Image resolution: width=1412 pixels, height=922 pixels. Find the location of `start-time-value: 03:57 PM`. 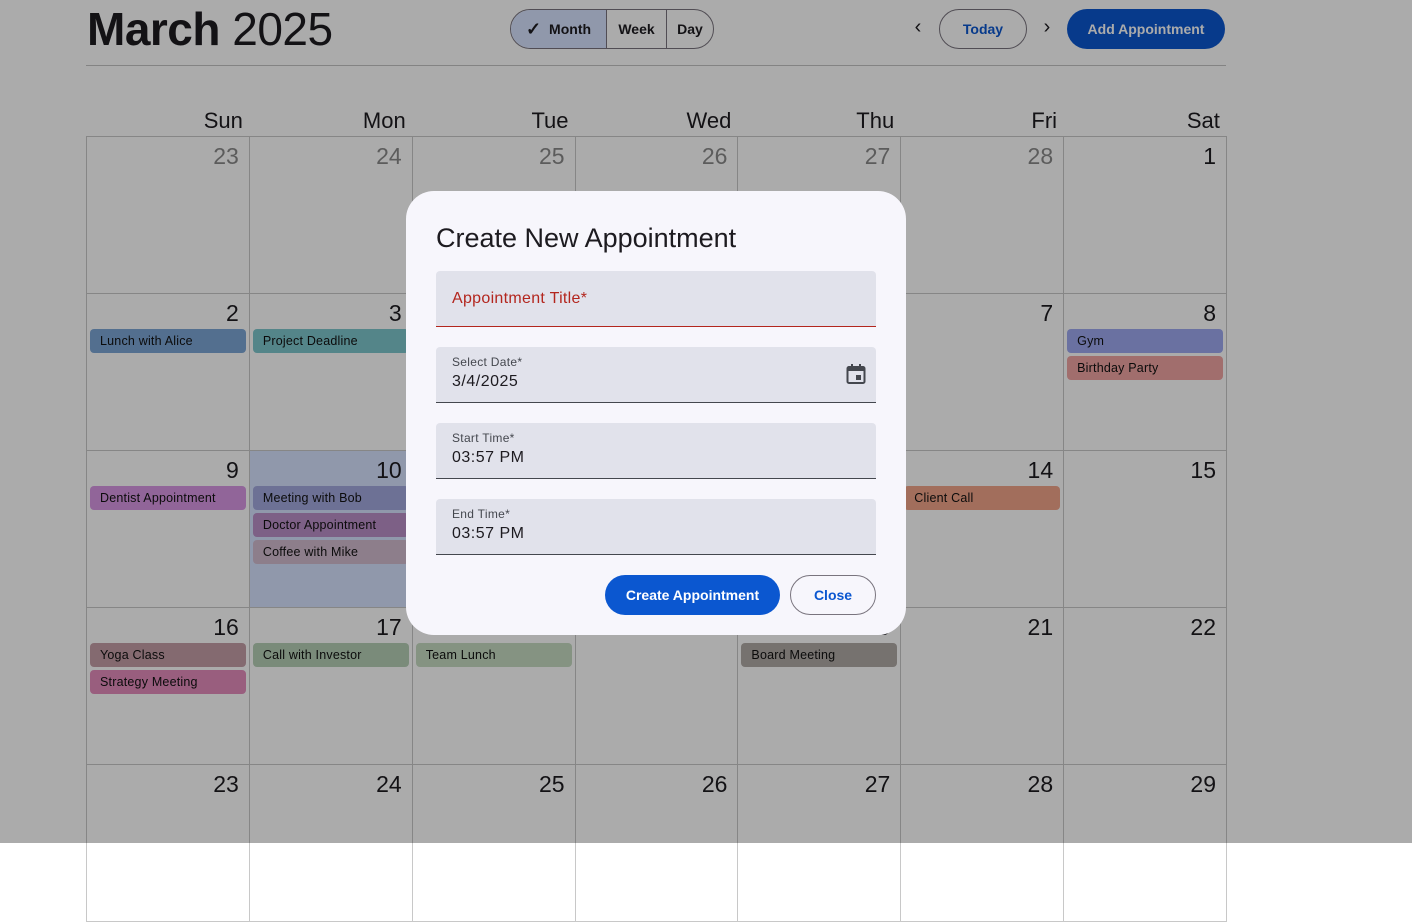

start-time-value: 03:57 PM is located at coordinates (488, 457).